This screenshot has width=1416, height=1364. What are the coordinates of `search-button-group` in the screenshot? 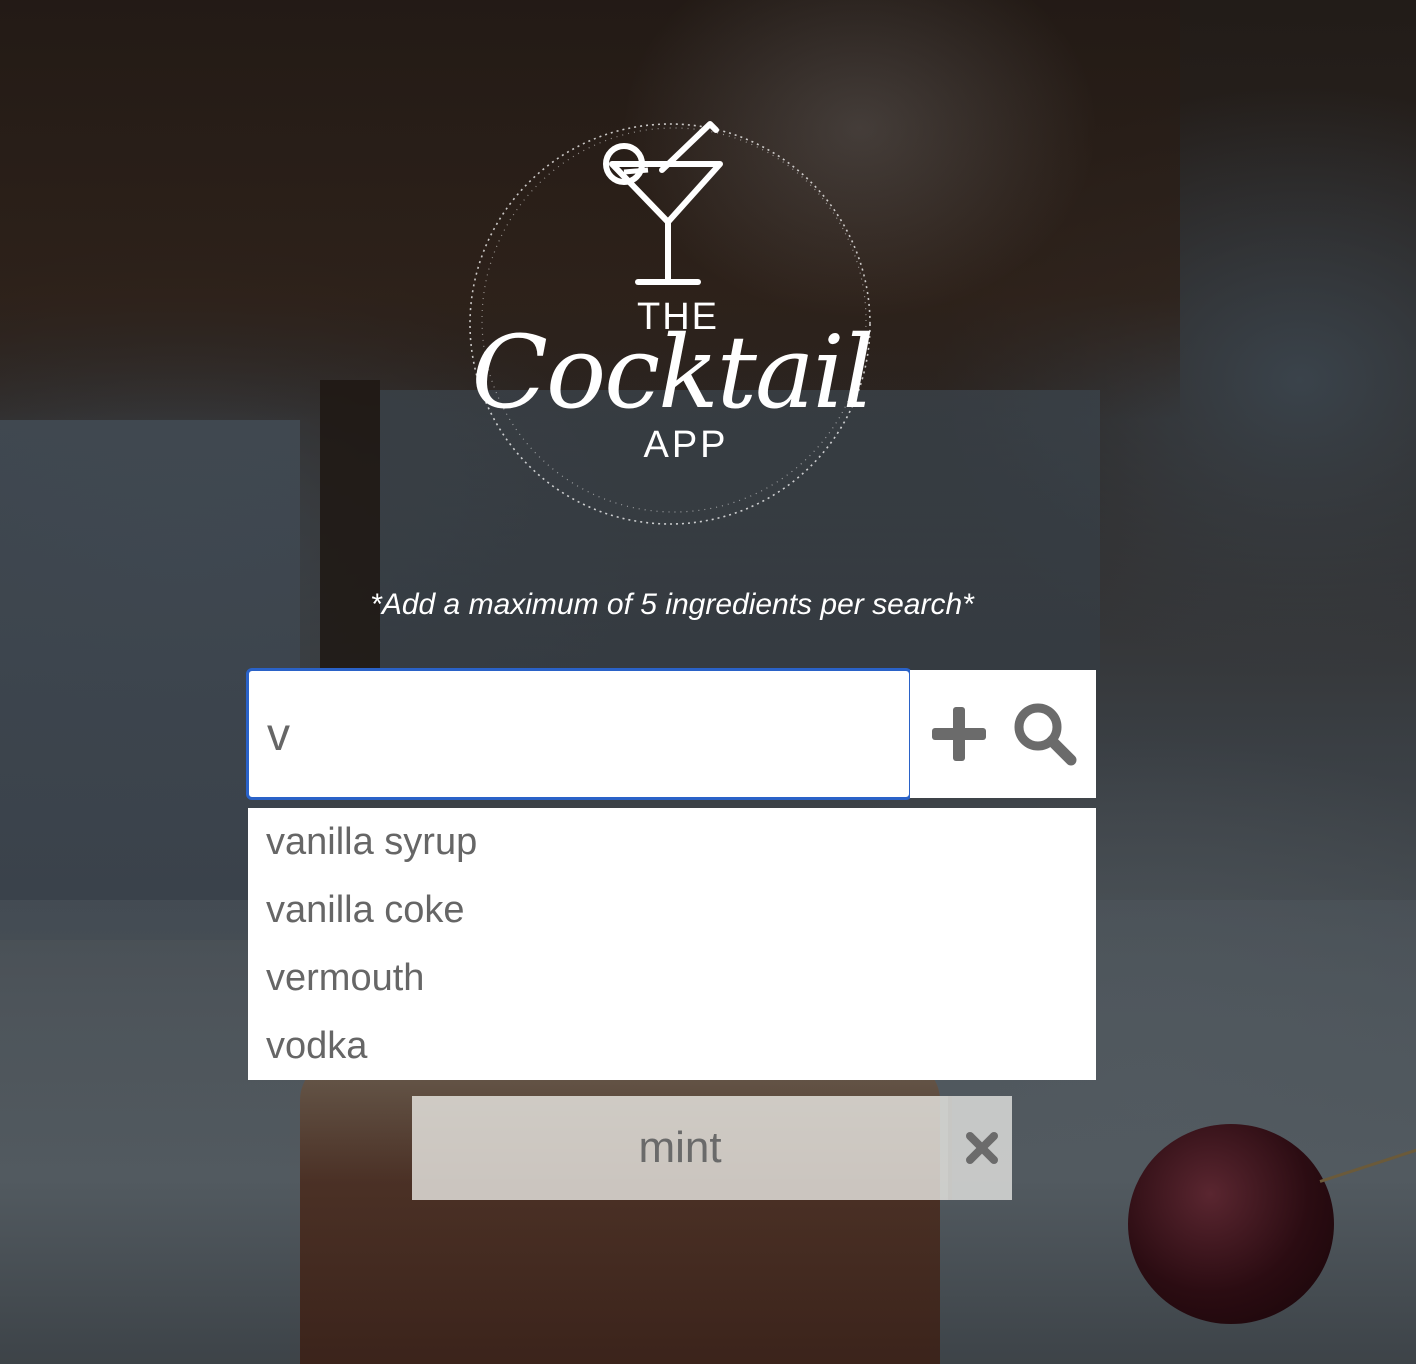 It's located at (1003, 734).